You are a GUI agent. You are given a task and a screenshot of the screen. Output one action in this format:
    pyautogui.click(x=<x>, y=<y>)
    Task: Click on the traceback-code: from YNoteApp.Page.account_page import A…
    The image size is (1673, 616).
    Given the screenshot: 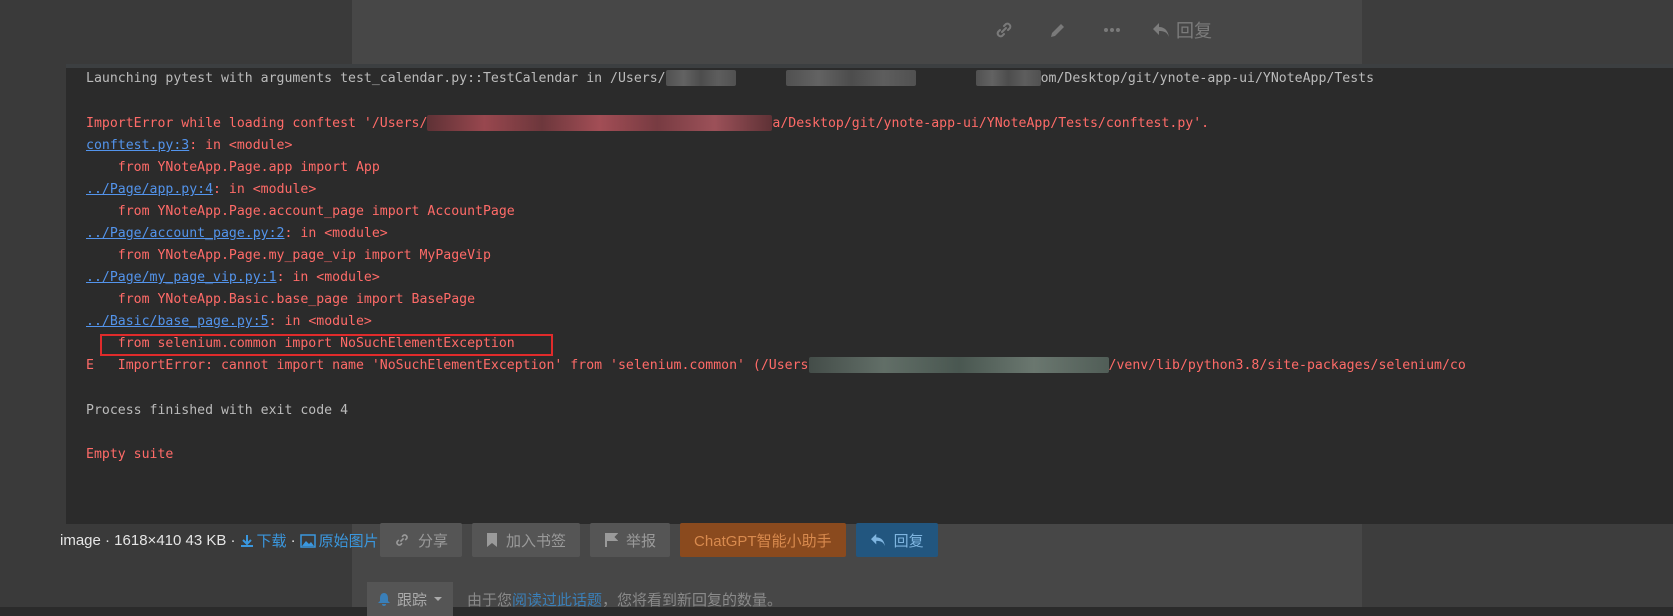 What is the action you would take?
    pyautogui.click(x=300, y=211)
    